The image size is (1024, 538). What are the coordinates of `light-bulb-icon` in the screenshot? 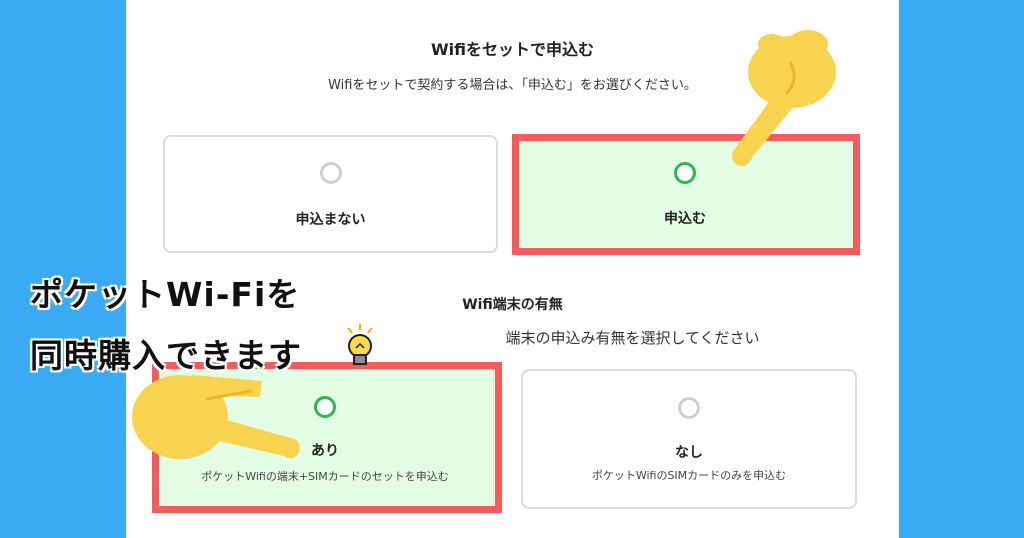 It's located at (360, 344).